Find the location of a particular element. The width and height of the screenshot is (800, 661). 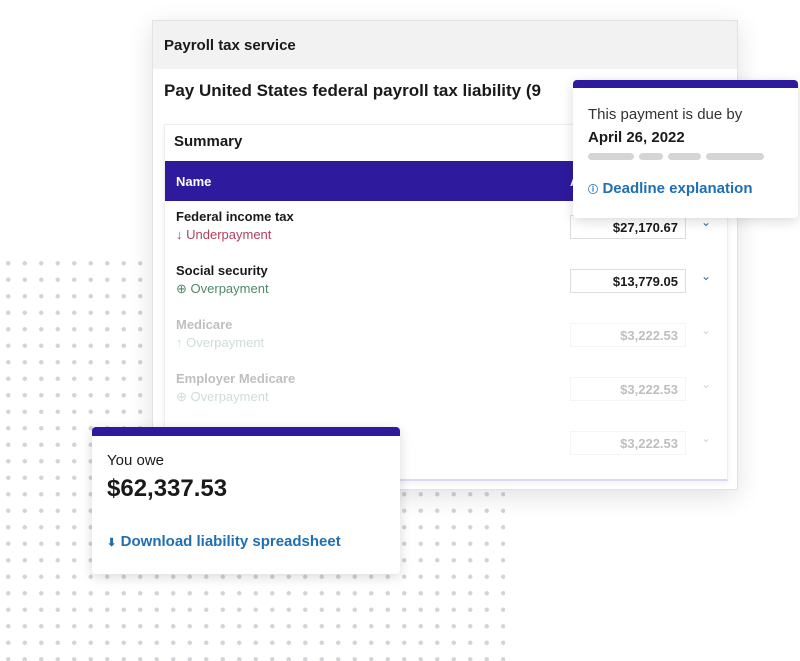

window-header: Payroll tax service is located at coordinates (445, 45).